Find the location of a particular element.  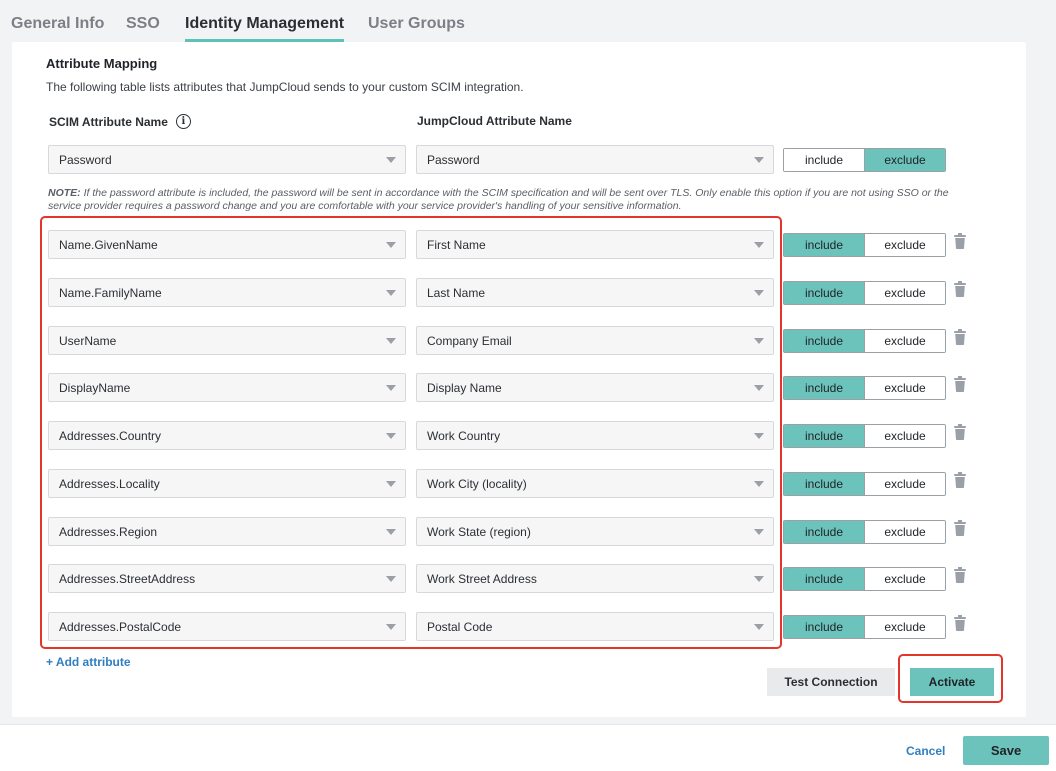

jumpcloud-attribute-select: Work State (region) is located at coordinates (595, 531).